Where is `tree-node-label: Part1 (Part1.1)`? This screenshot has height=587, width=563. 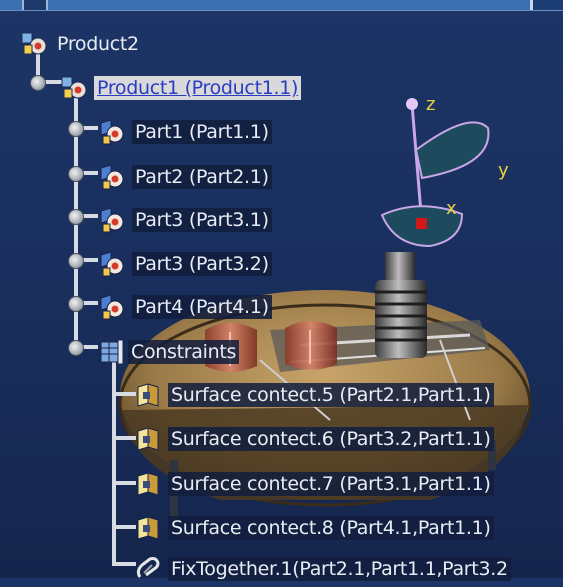 tree-node-label: Part1 (Part1.1) is located at coordinates (202, 132).